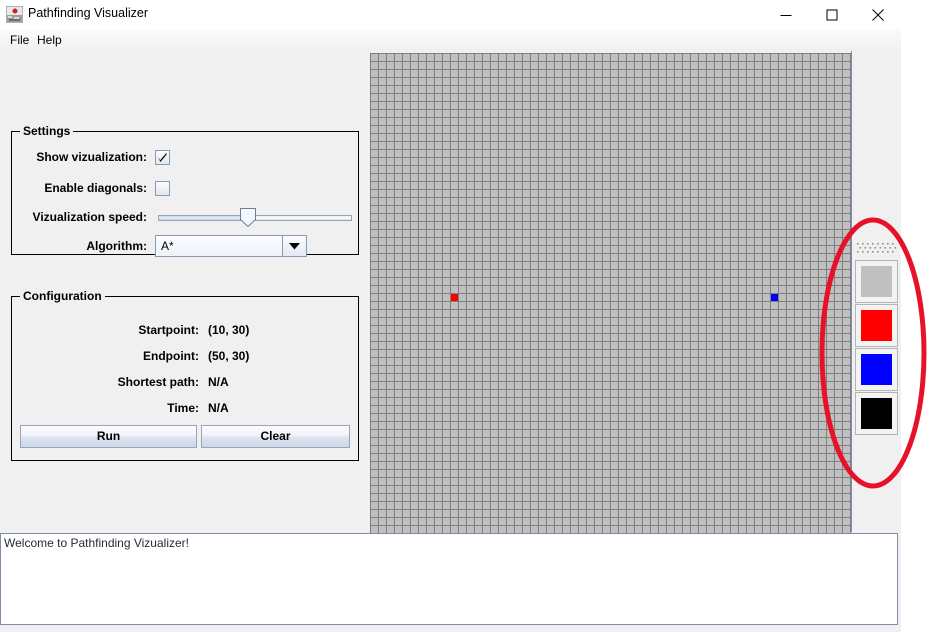  I want to click on palette-swatch-wall-button, so click(876, 413).